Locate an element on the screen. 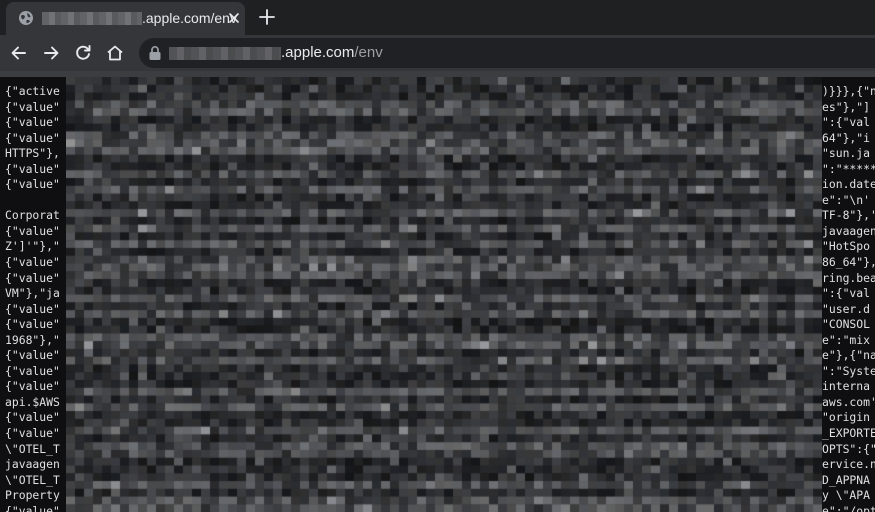 The image size is (875, 512). json-line: ervice.n is located at coordinates (848, 464).